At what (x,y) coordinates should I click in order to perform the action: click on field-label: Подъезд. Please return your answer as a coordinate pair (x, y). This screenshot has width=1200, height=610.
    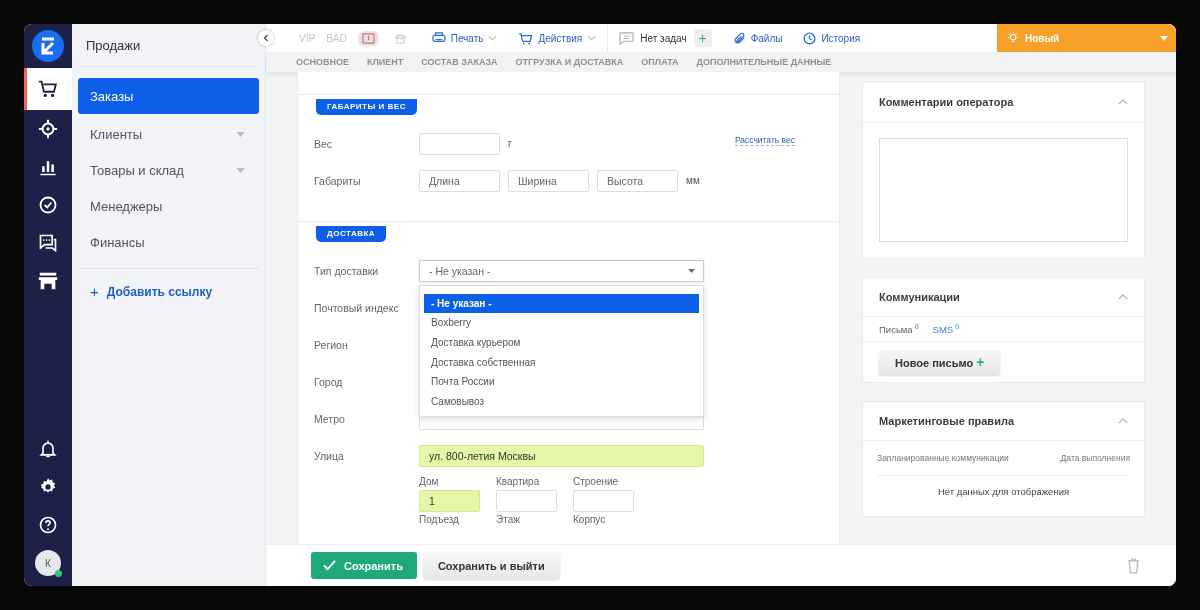
    Looking at the image, I should click on (439, 519).